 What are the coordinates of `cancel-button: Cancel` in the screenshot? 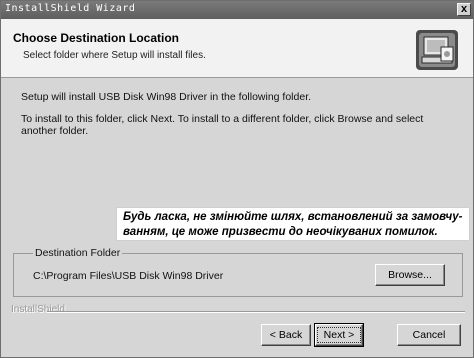 It's located at (429, 335).